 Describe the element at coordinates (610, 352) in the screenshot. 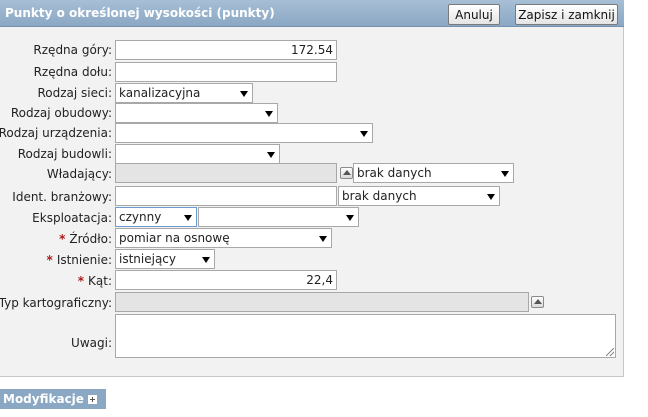

I see `resize-grip-icon` at that location.